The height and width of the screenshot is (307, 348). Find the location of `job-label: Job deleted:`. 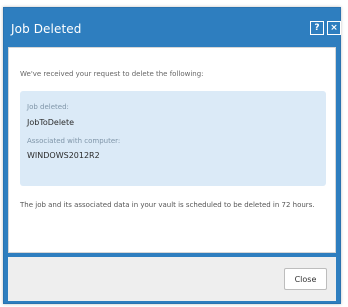

job-label: Job deleted: is located at coordinates (48, 107).